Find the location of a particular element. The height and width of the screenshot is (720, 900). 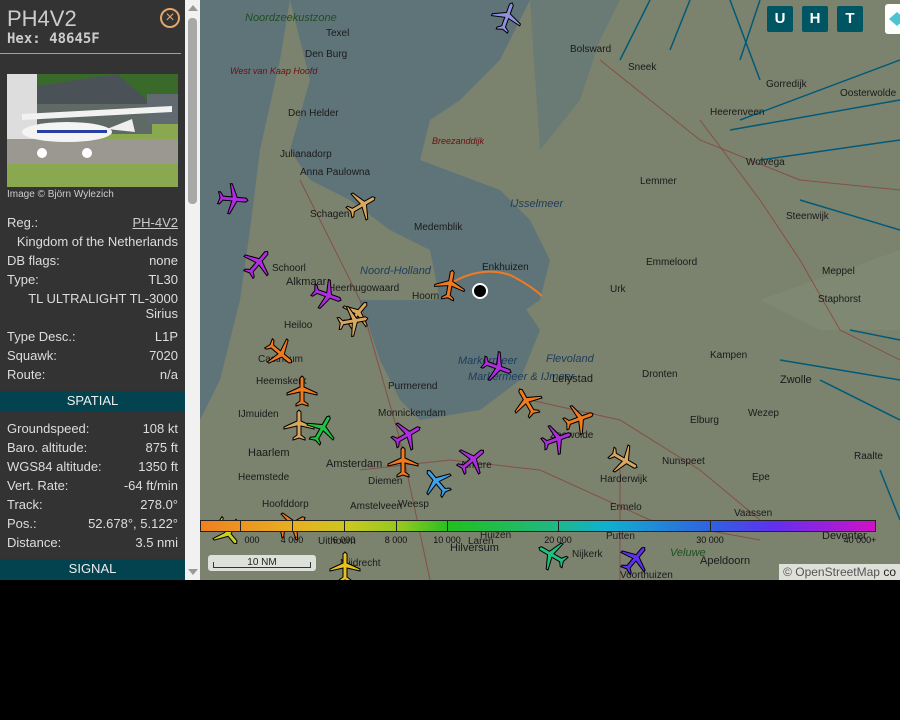

route-row: Route: n/a is located at coordinates (92, 374).